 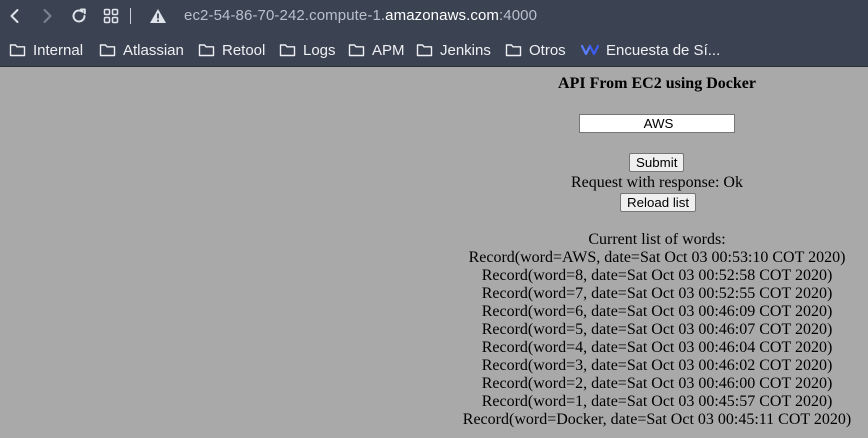 I want to click on url-prefix: ec2-54-86-70-242.compute-1., so click(x=285, y=15).